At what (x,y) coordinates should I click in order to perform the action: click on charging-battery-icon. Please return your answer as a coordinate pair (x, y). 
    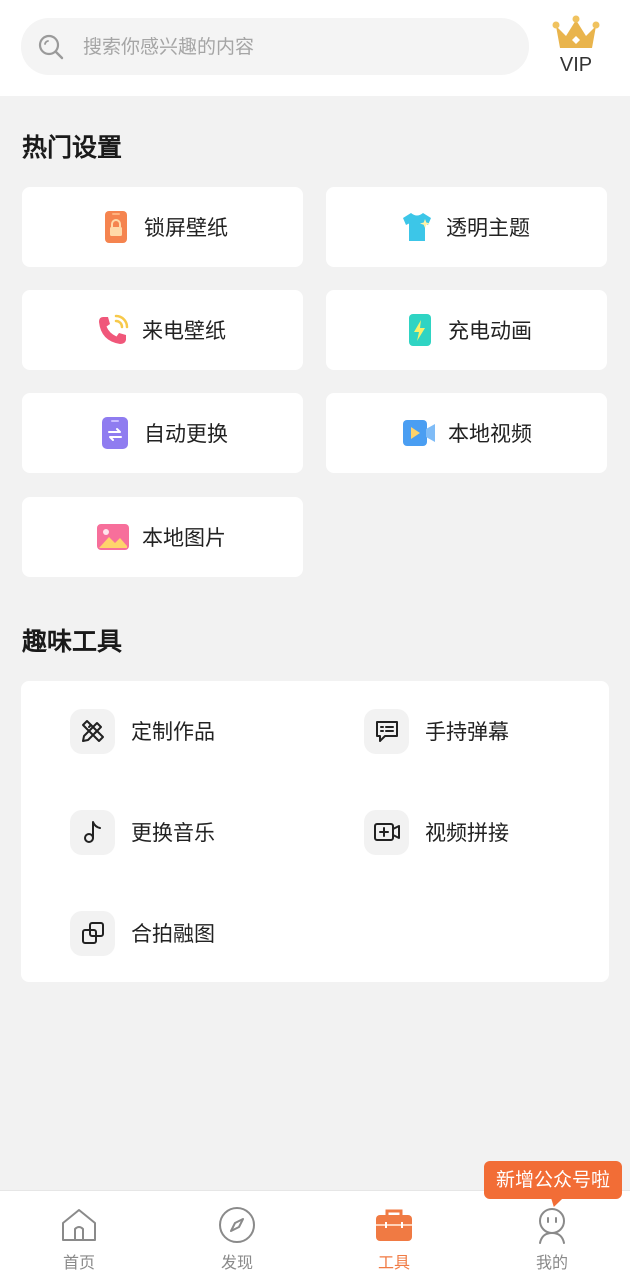
    Looking at the image, I should click on (419, 330).